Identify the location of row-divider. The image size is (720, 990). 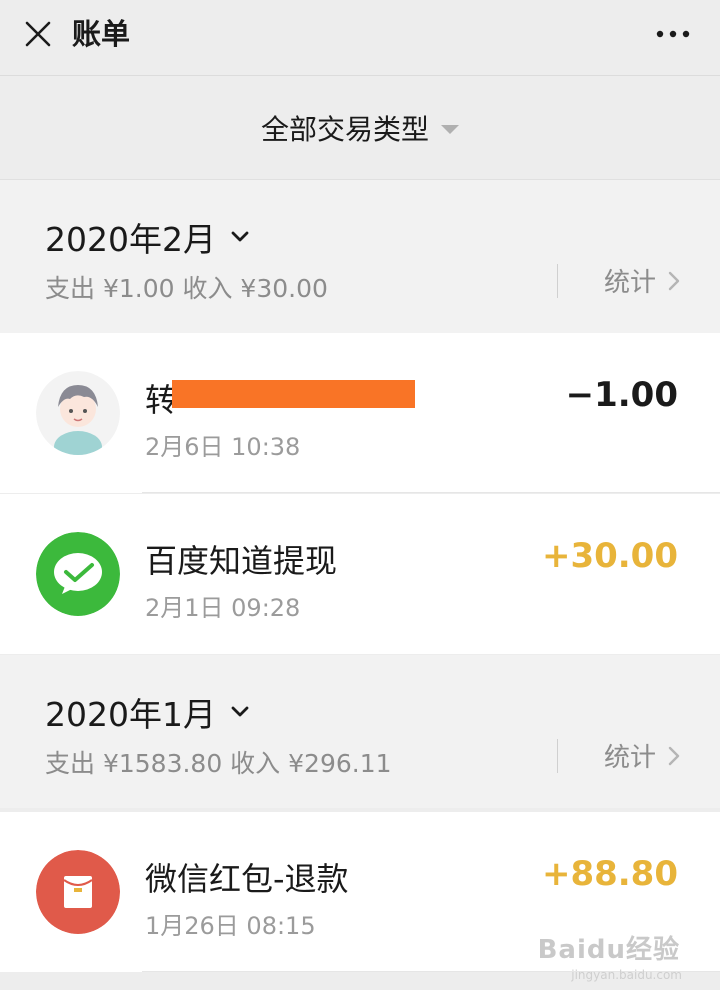
(431, 492).